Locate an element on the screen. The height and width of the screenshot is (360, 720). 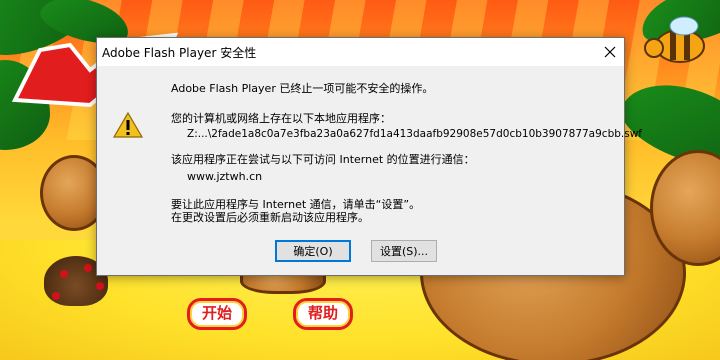
internet-location-label: 该应用程序正在尝试与以下可访问 Internet 的位置进行通信： is located at coordinates (323, 159).